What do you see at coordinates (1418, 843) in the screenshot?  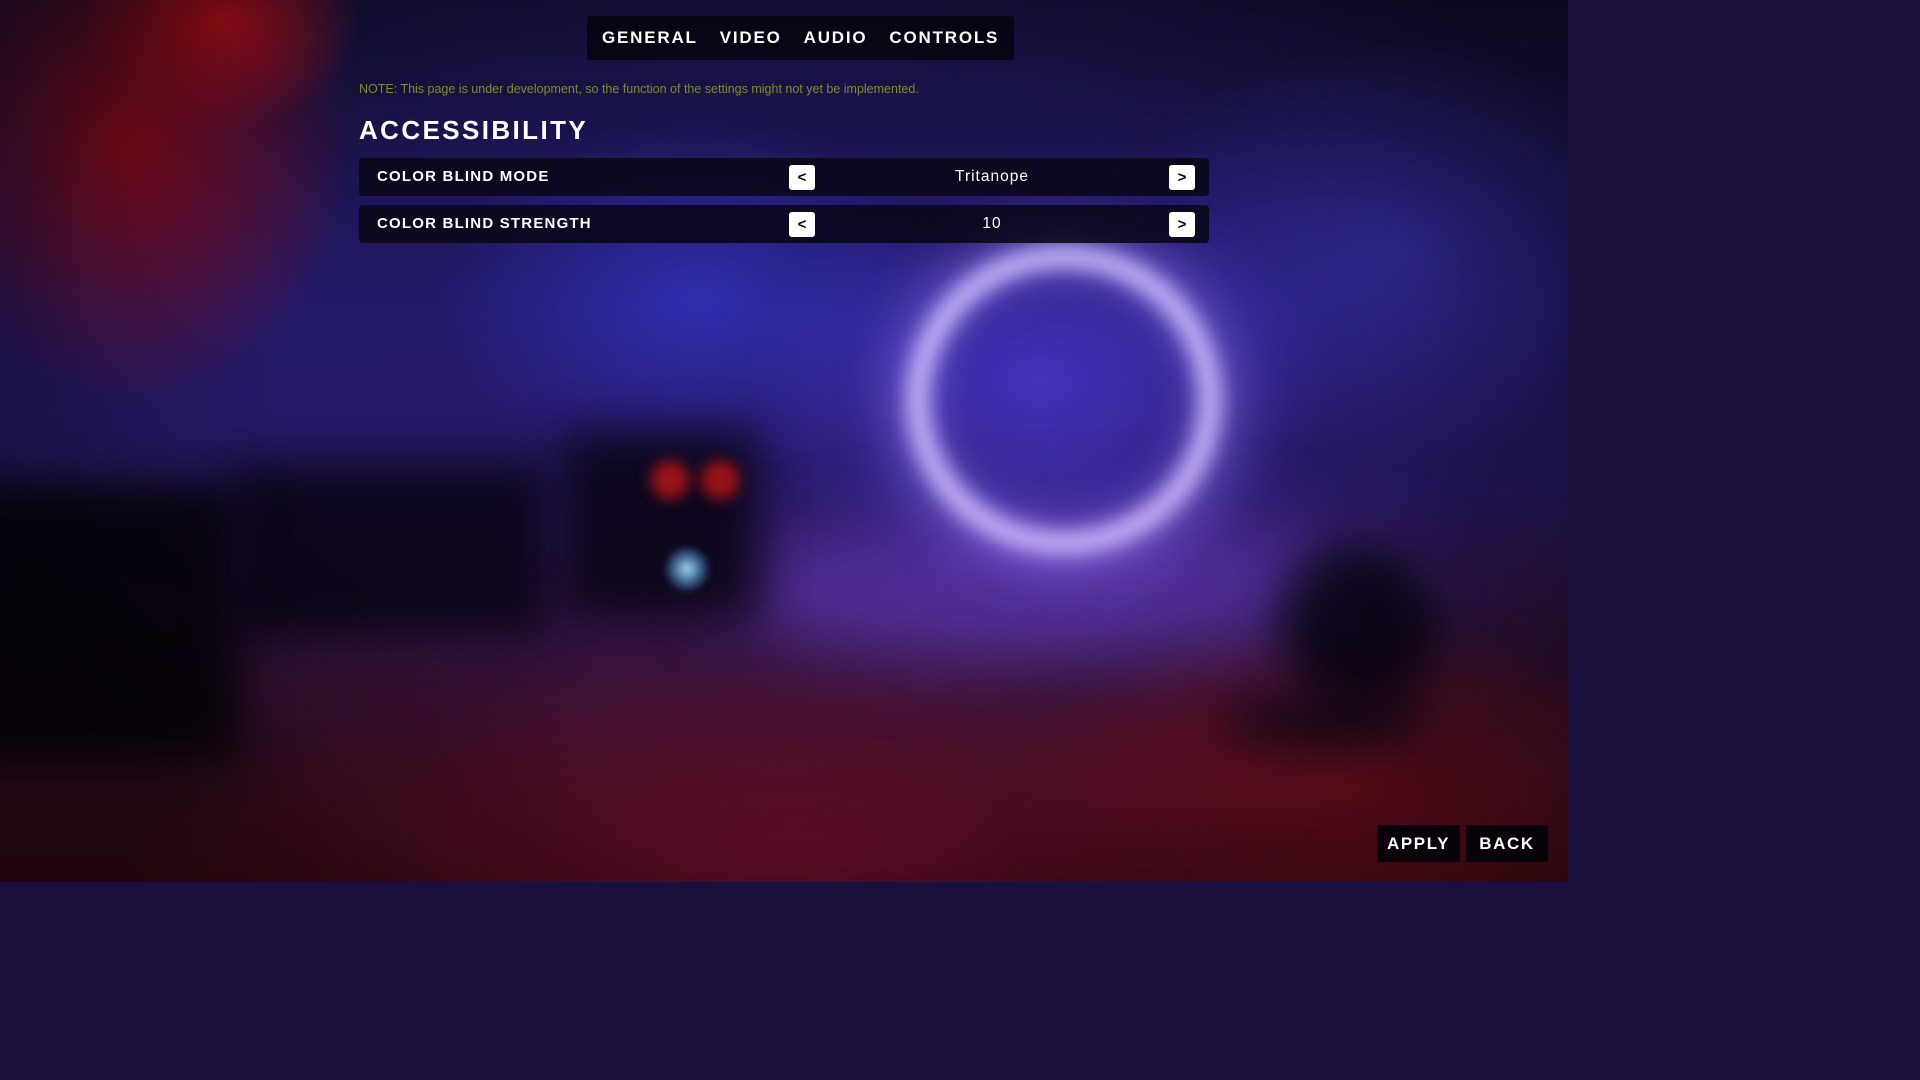 I see `apply-button: APPLY` at bounding box center [1418, 843].